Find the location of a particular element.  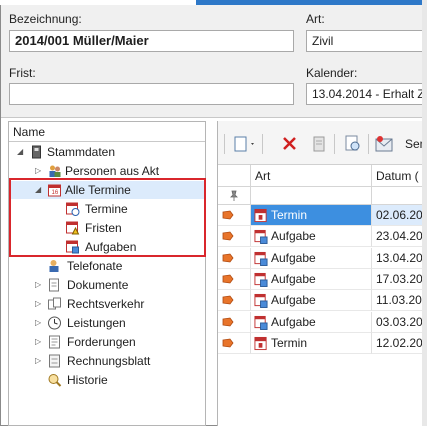

row-indicator-header is located at coordinates (234, 176).